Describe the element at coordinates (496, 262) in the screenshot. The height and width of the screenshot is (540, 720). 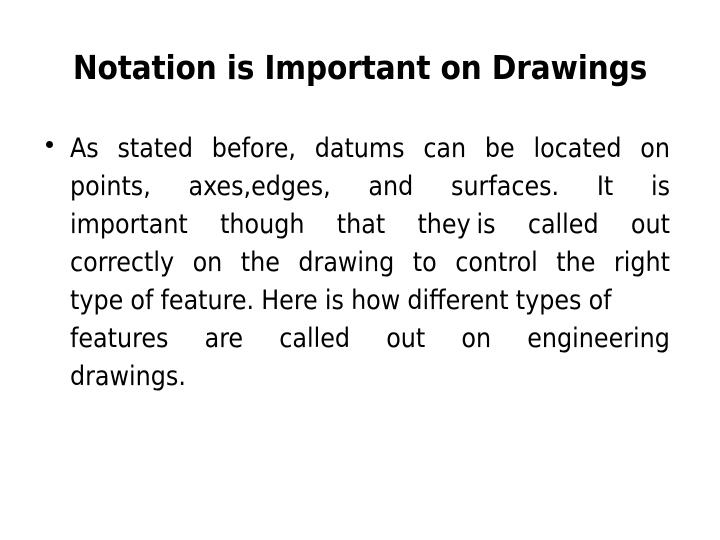
I see `text-word: control` at that location.